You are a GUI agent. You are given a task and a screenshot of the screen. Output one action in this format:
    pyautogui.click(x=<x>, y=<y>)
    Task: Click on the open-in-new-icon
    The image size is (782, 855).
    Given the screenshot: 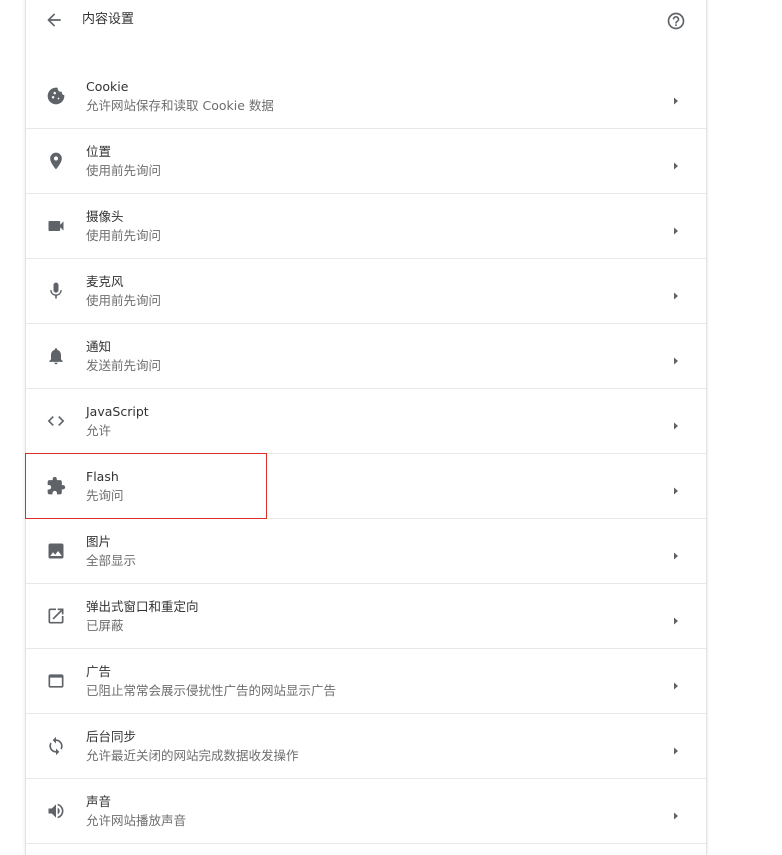 What is the action you would take?
    pyautogui.click(x=56, y=616)
    